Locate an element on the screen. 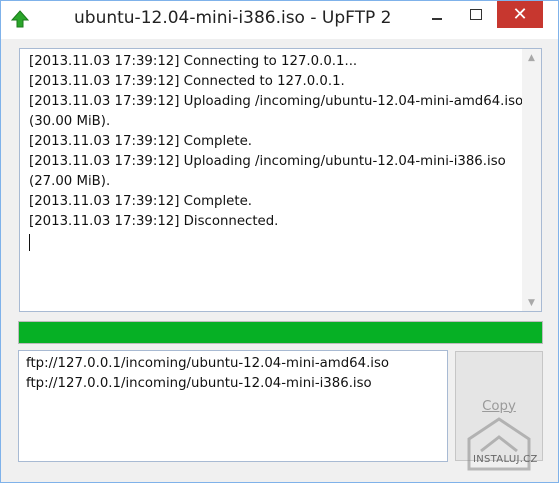  log-line: [2013.11.03 17:39:12] Disconnected. is located at coordinates (154, 221).